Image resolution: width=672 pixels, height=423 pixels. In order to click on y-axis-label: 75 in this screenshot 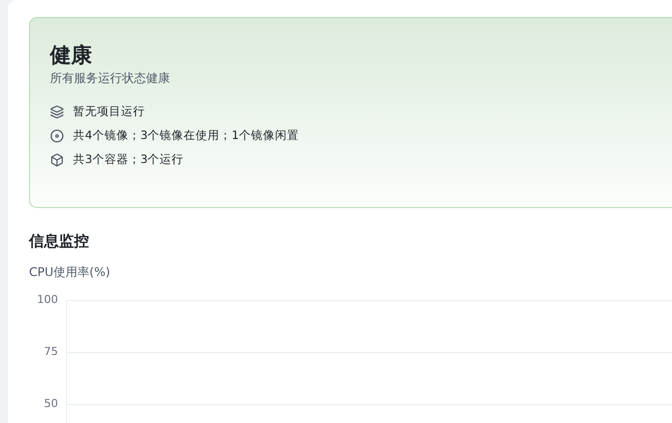, I will do `click(51, 352)`.